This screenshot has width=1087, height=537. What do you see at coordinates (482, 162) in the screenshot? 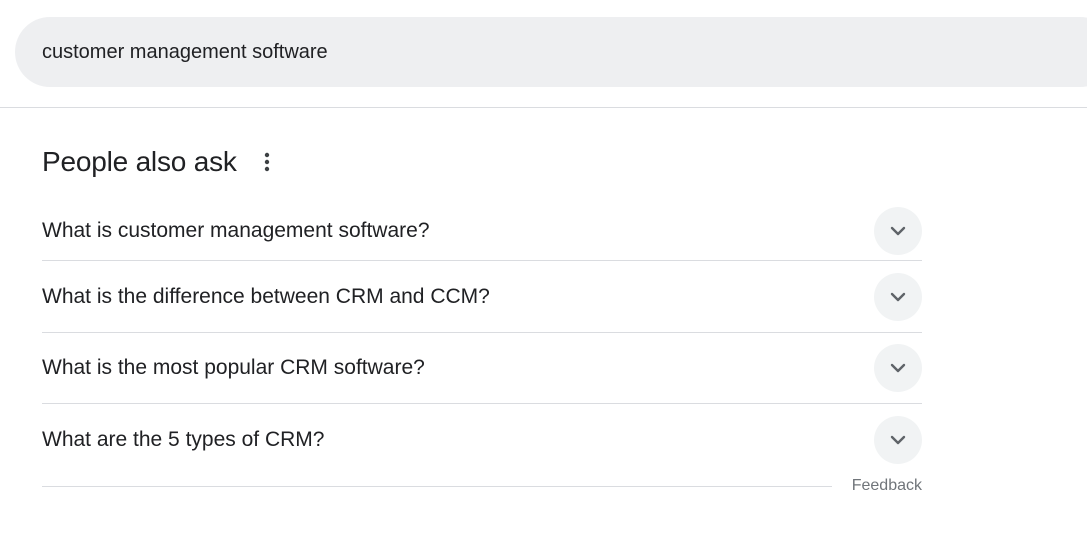
I see `paa-header: People also ask` at bounding box center [482, 162].